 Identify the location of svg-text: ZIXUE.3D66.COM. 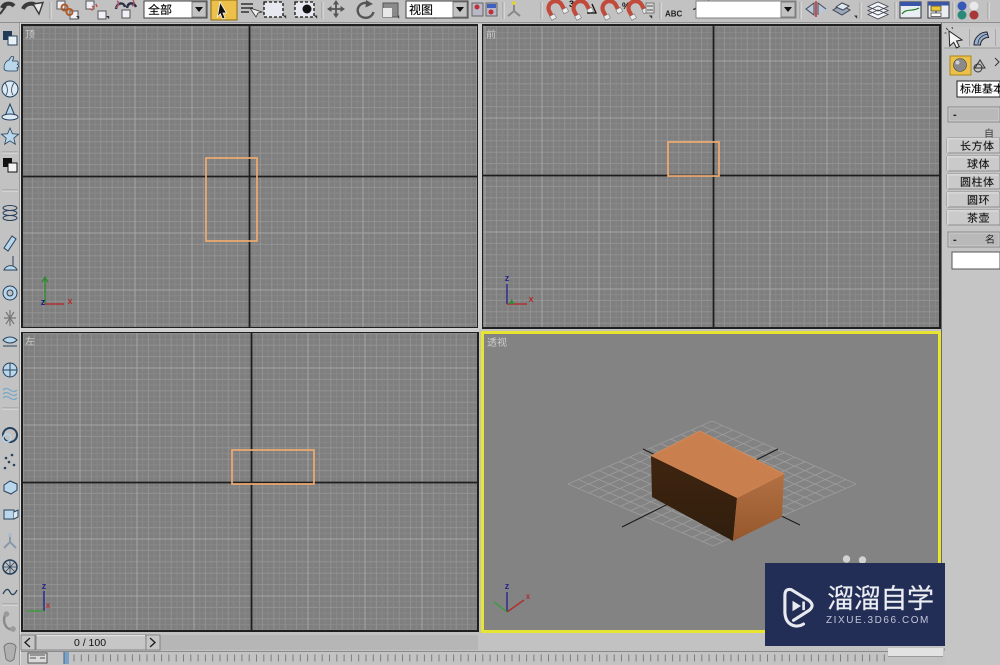
(878, 620).